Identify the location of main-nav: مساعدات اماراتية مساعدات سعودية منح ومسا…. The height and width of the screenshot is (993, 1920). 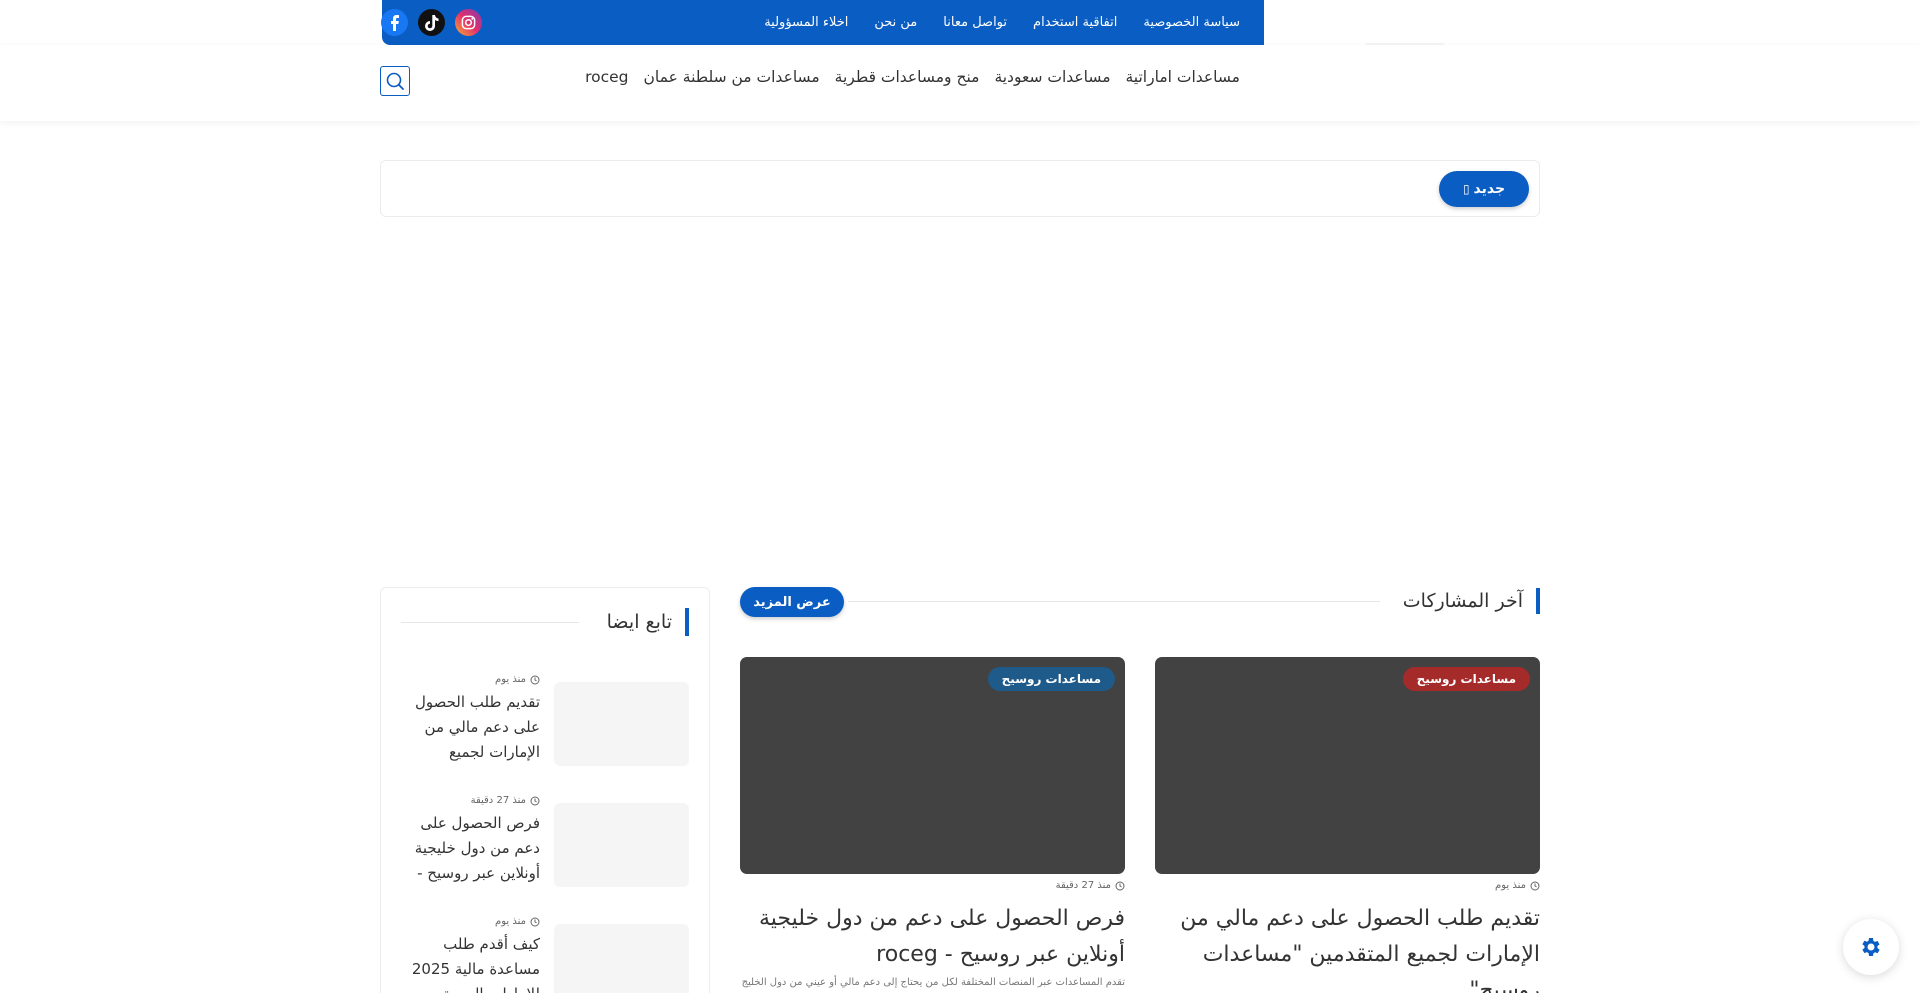
(960, 83).